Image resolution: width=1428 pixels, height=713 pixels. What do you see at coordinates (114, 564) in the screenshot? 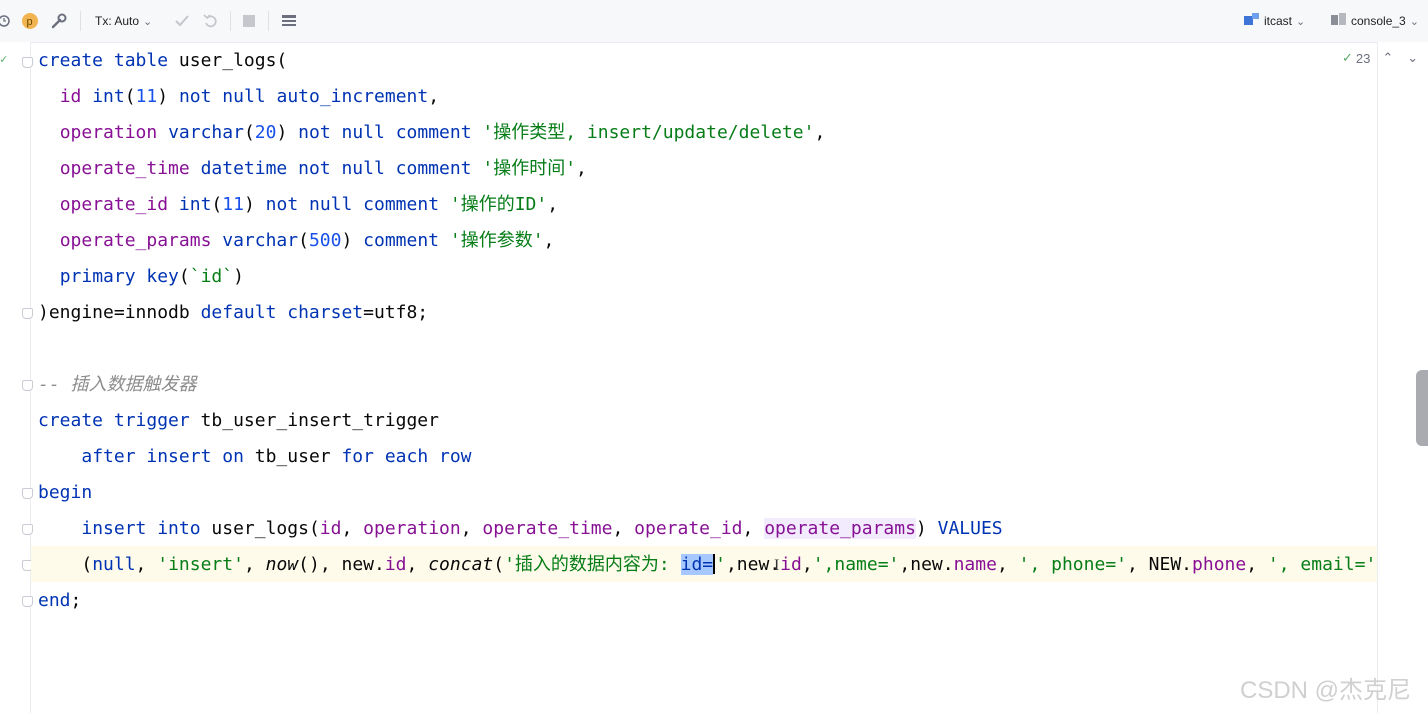
I see `code-token-kw: null` at bounding box center [114, 564].